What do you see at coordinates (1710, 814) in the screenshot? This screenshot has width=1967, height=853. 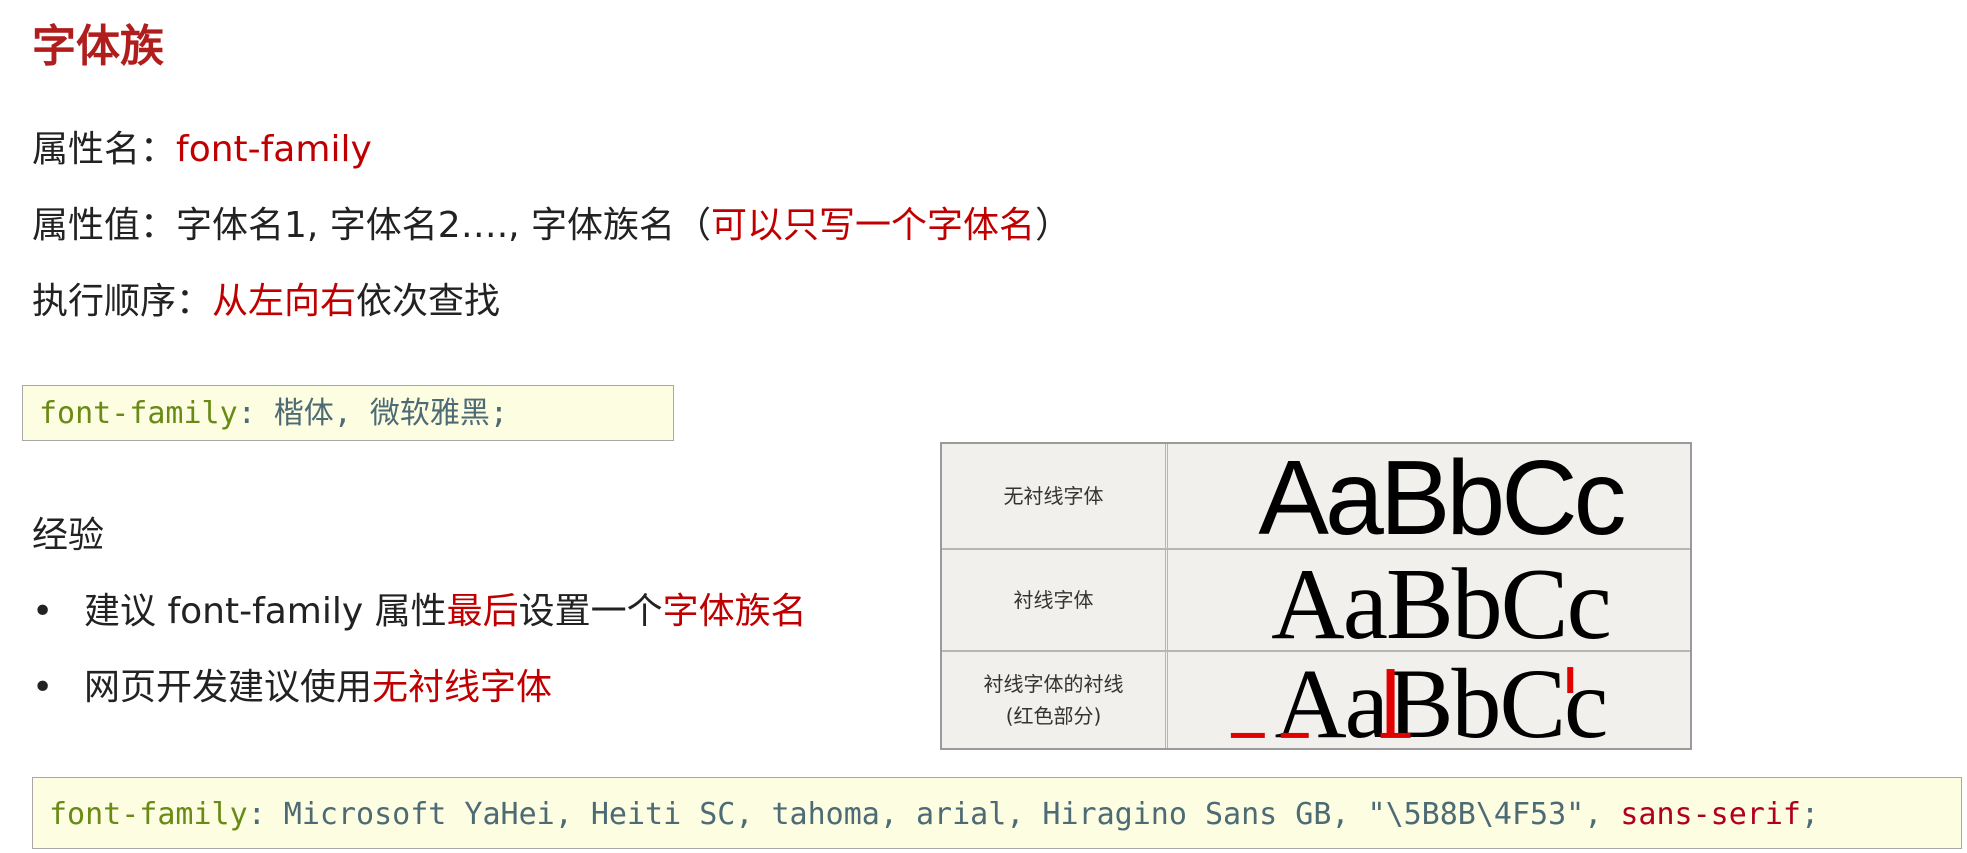 I see `code2-highlight: sans-serif` at bounding box center [1710, 814].